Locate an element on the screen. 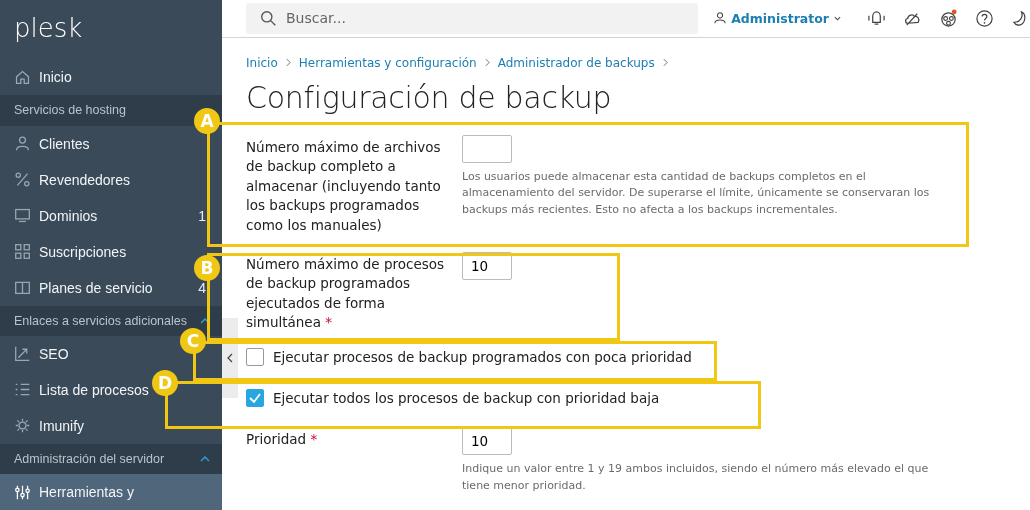  sliders-icon is located at coordinates (22, 492).